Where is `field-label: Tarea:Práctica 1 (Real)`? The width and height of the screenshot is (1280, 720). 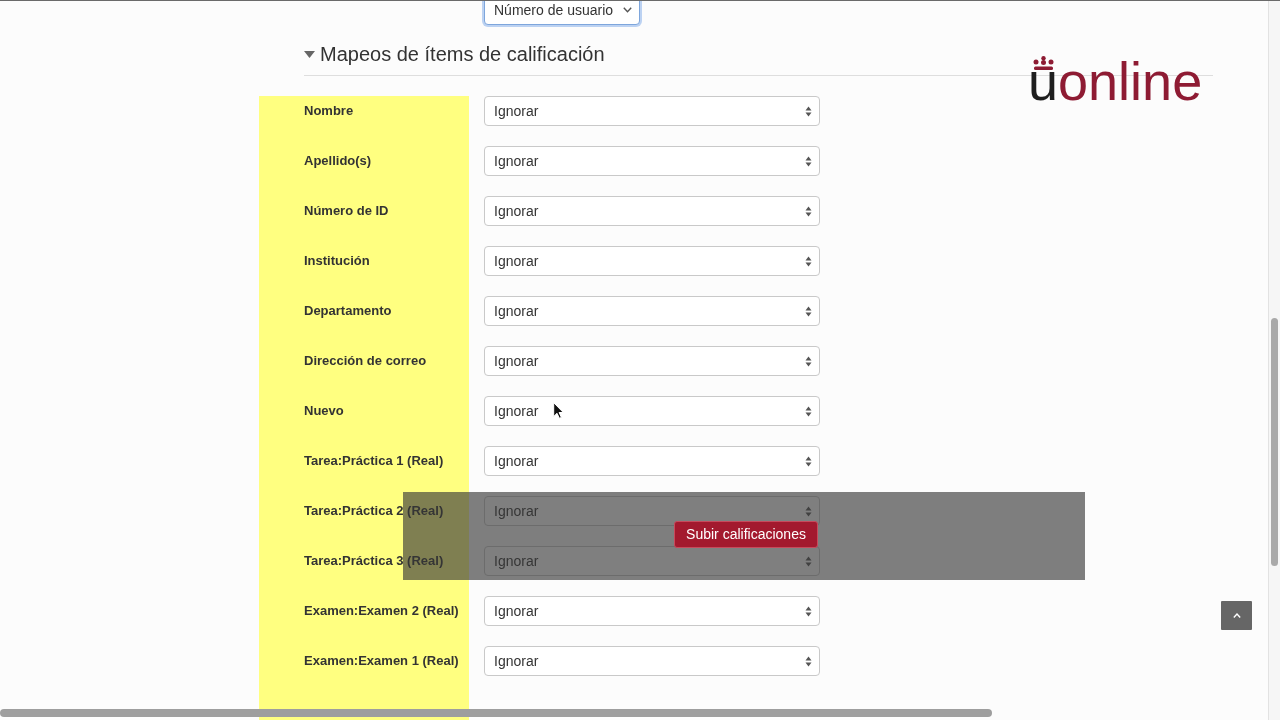 field-label: Tarea:Práctica 1 (Real) is located at coordinates (374, 460).